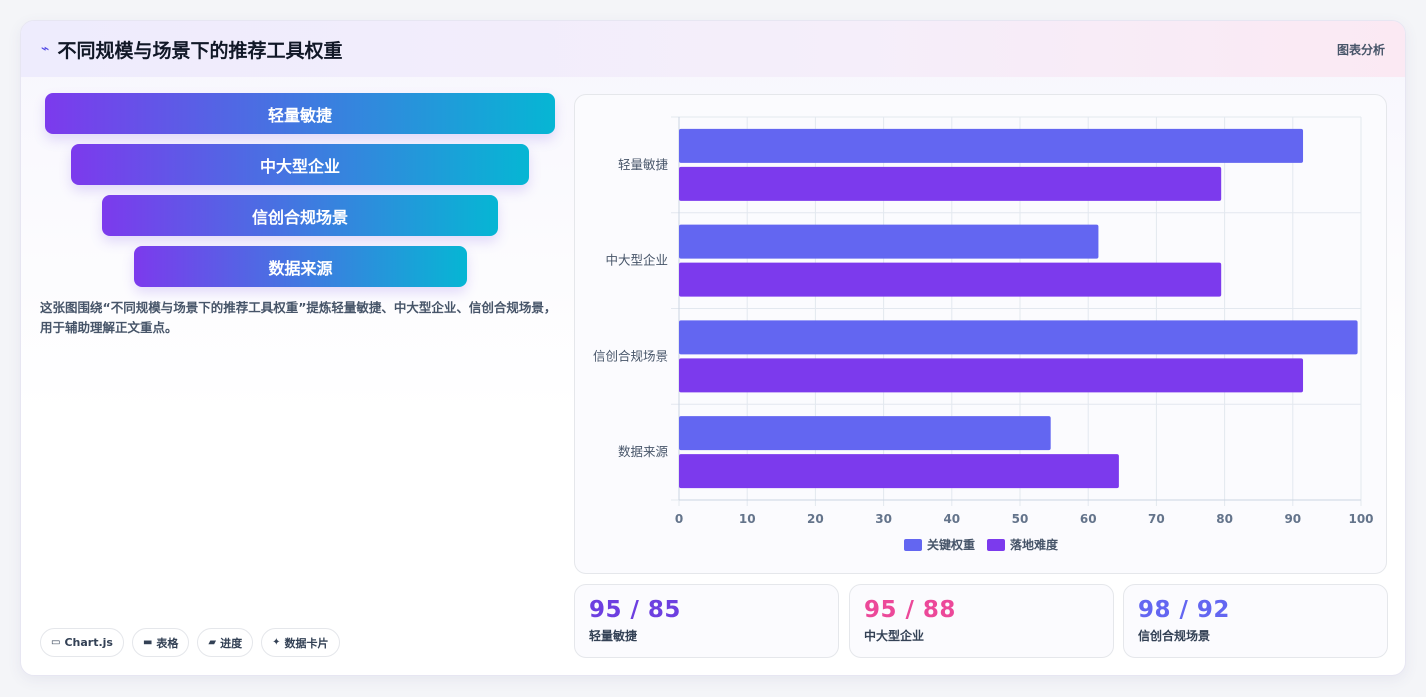  What do you see at coordinates (1156, 519) in the screenshot?
I see `x-tick-label: 70` at bounding box center [1156, 519].